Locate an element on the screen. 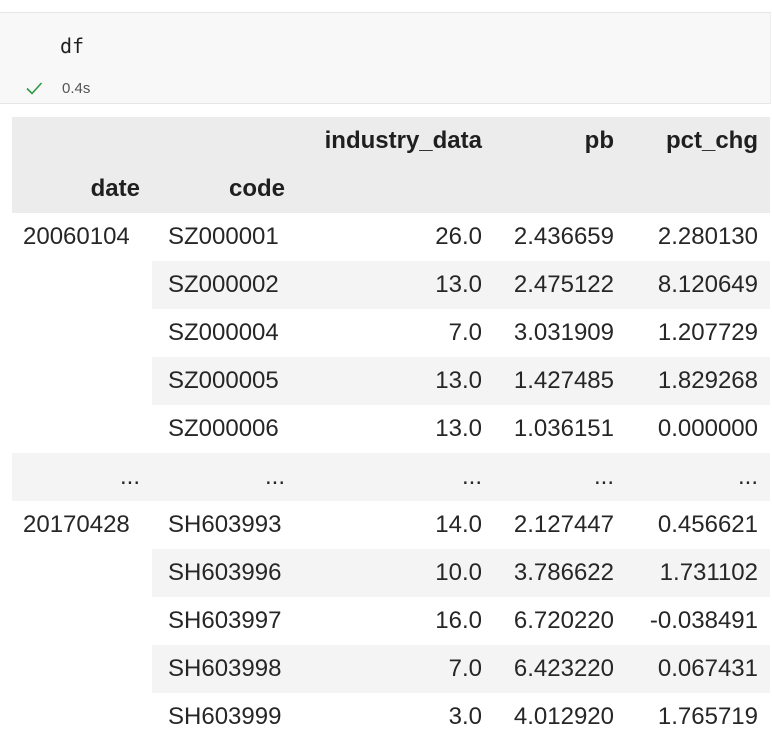  index-name-code: code is located at coordinates (224, 189).